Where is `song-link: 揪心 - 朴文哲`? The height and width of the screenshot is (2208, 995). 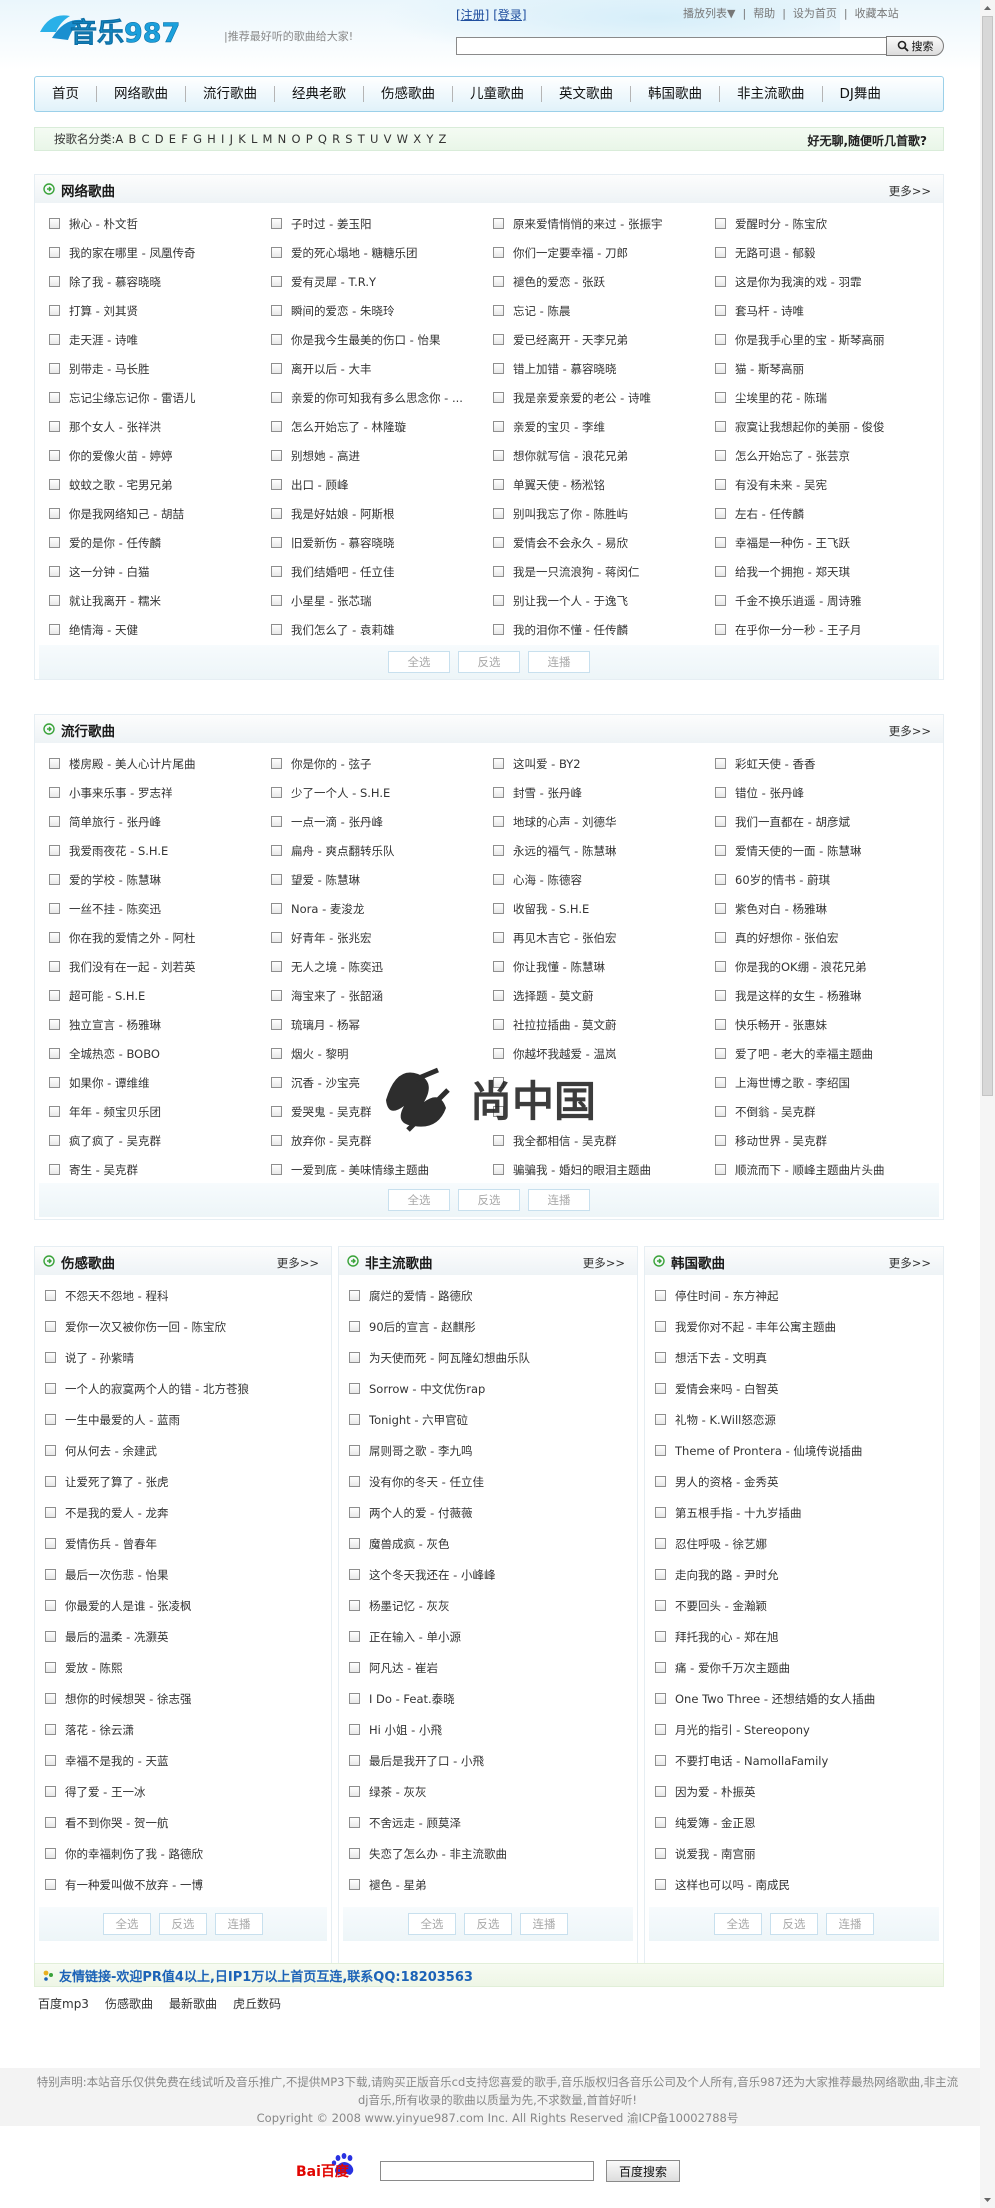
song-link: 揪心 - 朴文哲 is located at coordinates (103, 224).